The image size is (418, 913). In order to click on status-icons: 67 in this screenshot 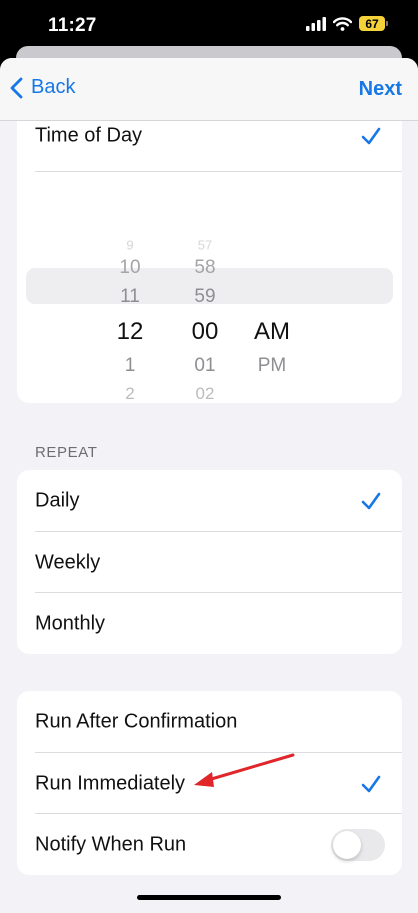, I will do `click(347, 23)`.